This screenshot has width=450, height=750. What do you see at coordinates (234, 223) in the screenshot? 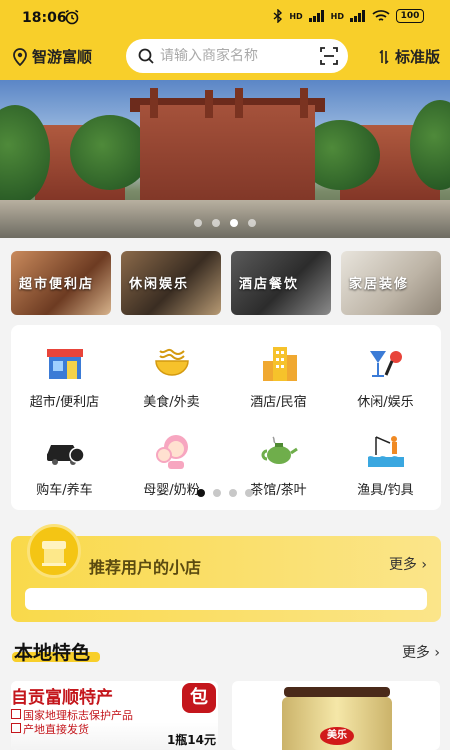
I see `banner-dot-active` at bounding box center [234, 223].